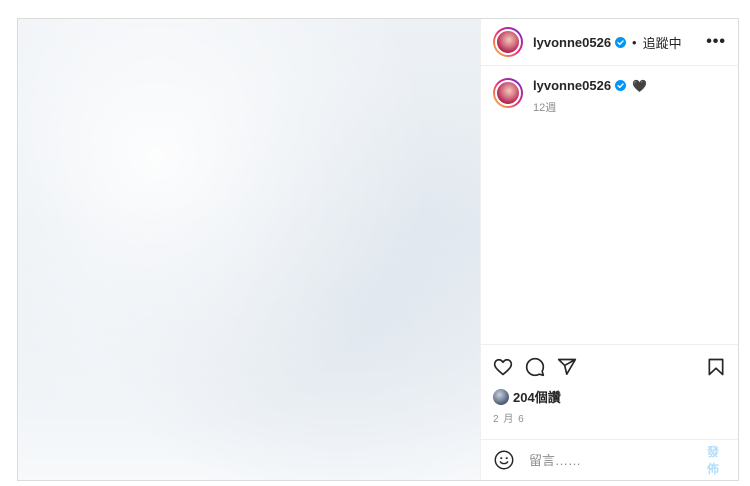 This screenshot has width=750, height=486. Describe the element at coordinates (535, 367) in the screenshot. I see `comment-icon` at that location.